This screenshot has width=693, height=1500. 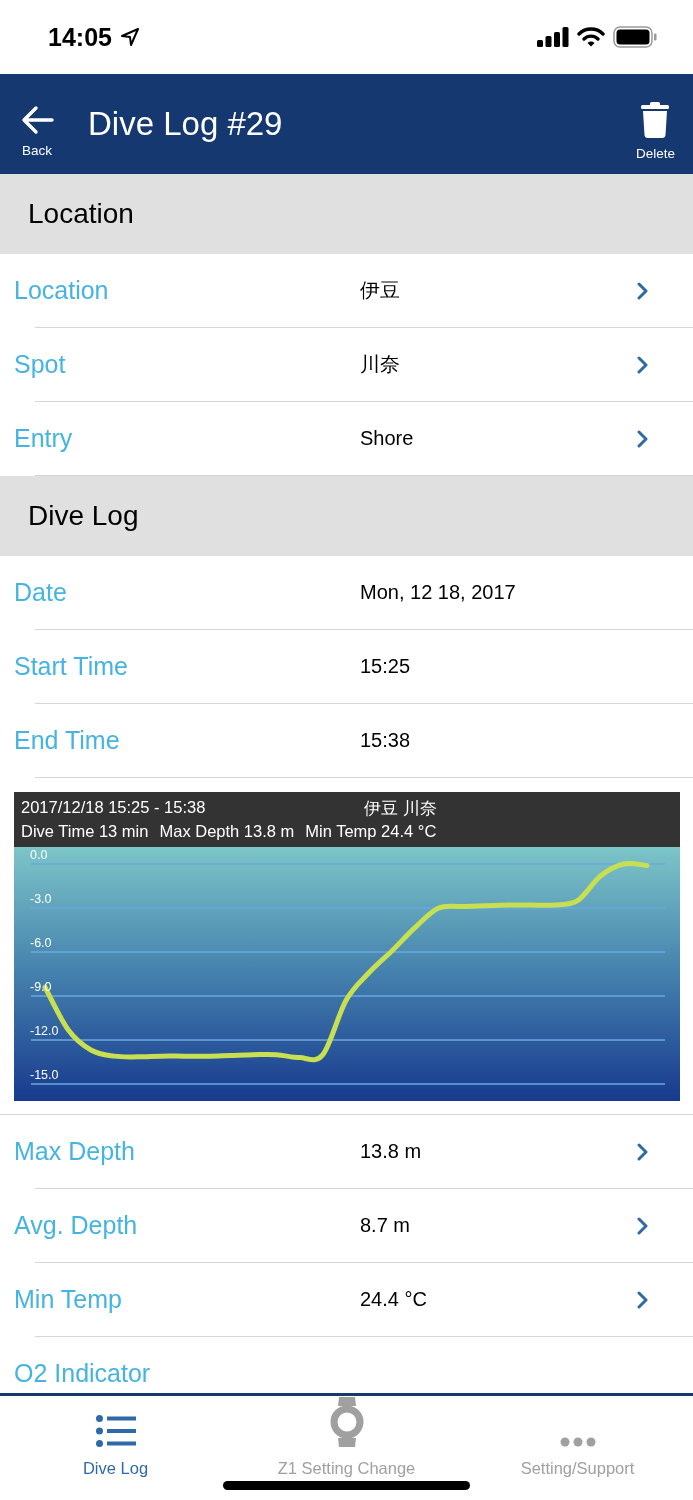 What do you see at coordinates (635, 37) in the screenshot?
I see `battery-icon` at bounding box center [635, 37].